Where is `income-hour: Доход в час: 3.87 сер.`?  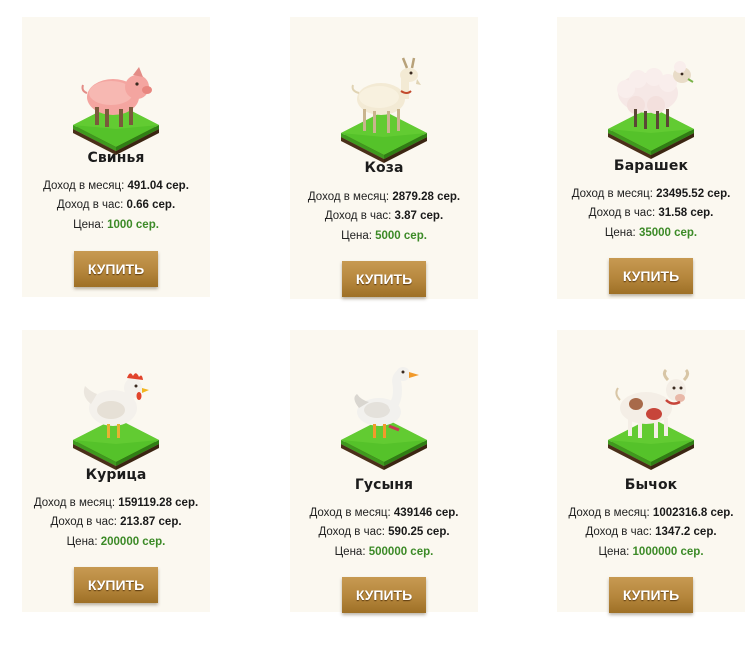
income-hour: Доход в час: 3.87 сер. is located at coordinates (384, 216).